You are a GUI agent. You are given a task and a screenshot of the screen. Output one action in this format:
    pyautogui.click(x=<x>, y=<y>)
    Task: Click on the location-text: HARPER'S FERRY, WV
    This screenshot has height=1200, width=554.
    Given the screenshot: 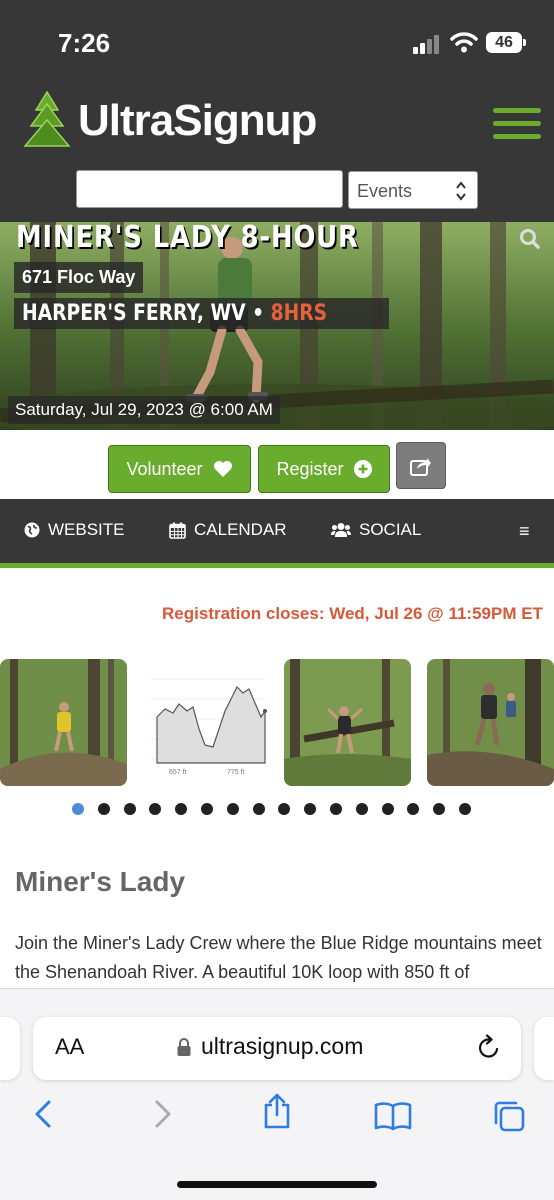 What is the action you would take?
    pyautogui.click(x=134, y=313)
    